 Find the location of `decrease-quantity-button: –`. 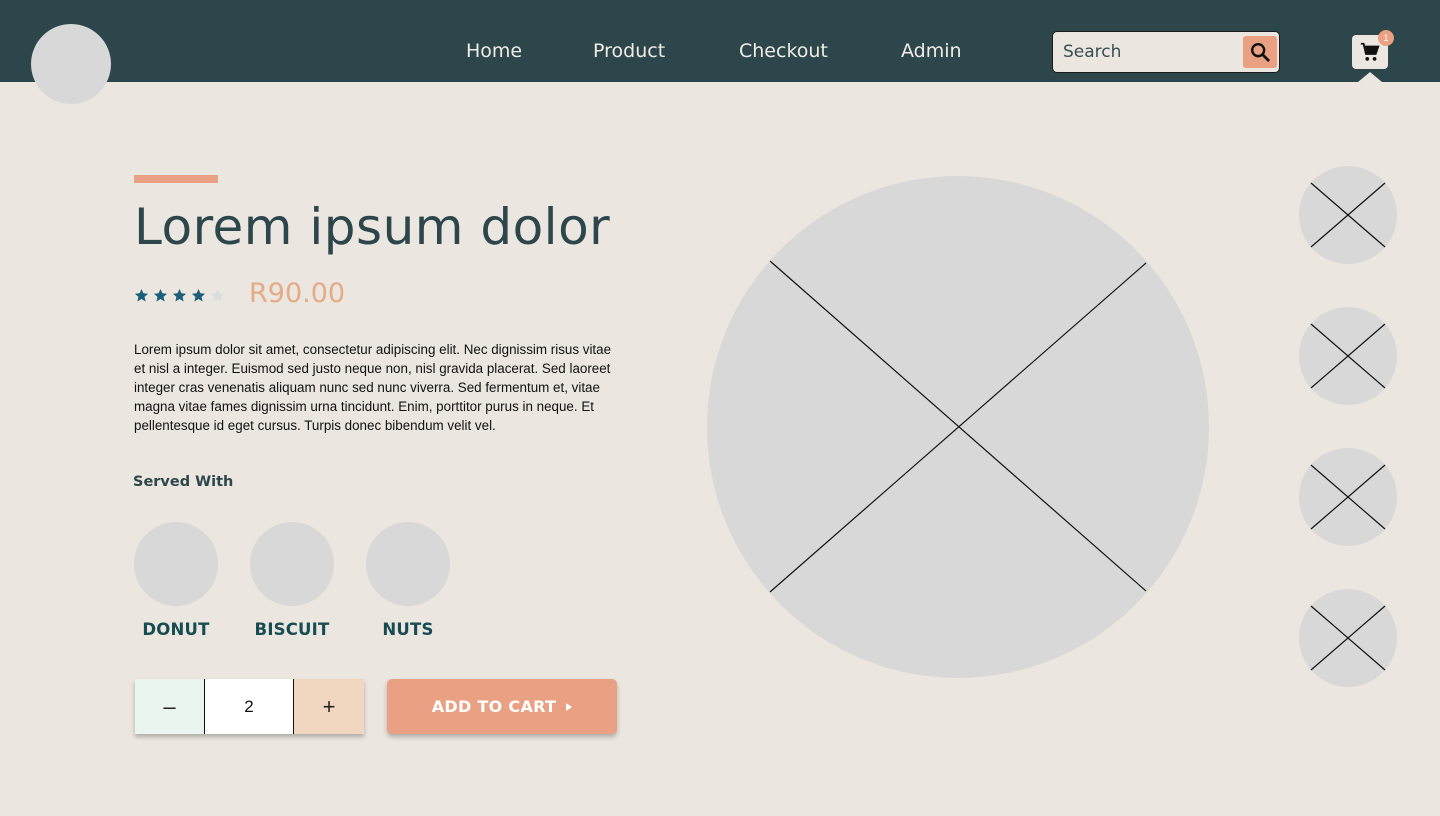

decrease-quantity-button: – is located at coordinates (170, 706).